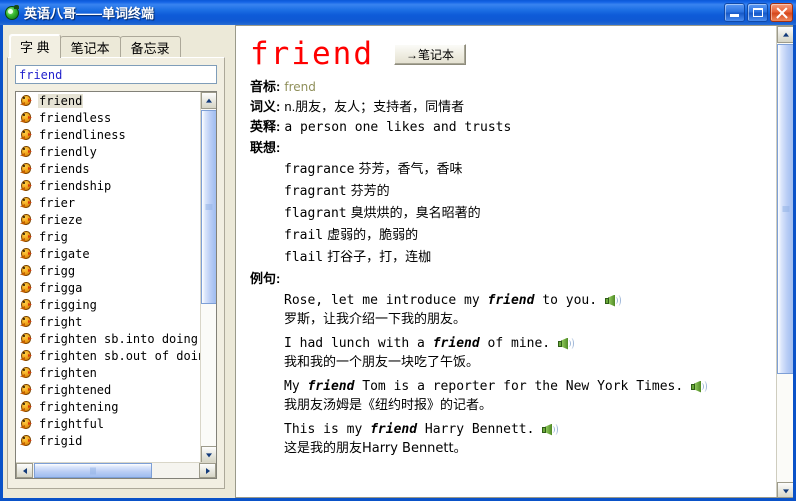 The height and width of the screenshot is (501, 796). I want to click on window-controls, so click(758, 12).